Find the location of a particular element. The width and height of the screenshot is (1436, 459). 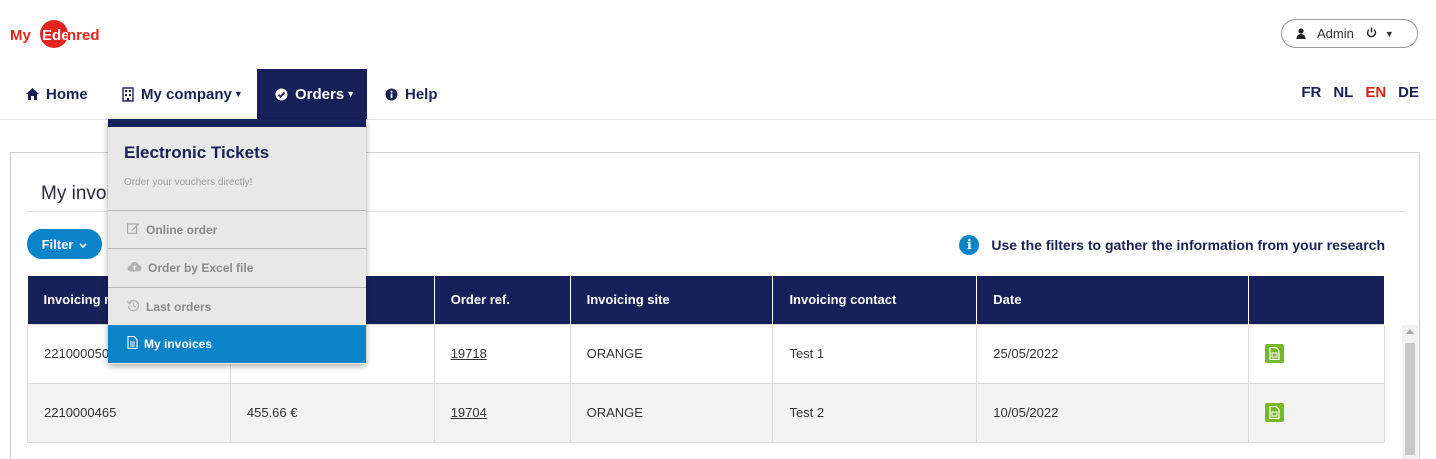

scroll-up-arrow-icon is located at coordinates (1410, 331).